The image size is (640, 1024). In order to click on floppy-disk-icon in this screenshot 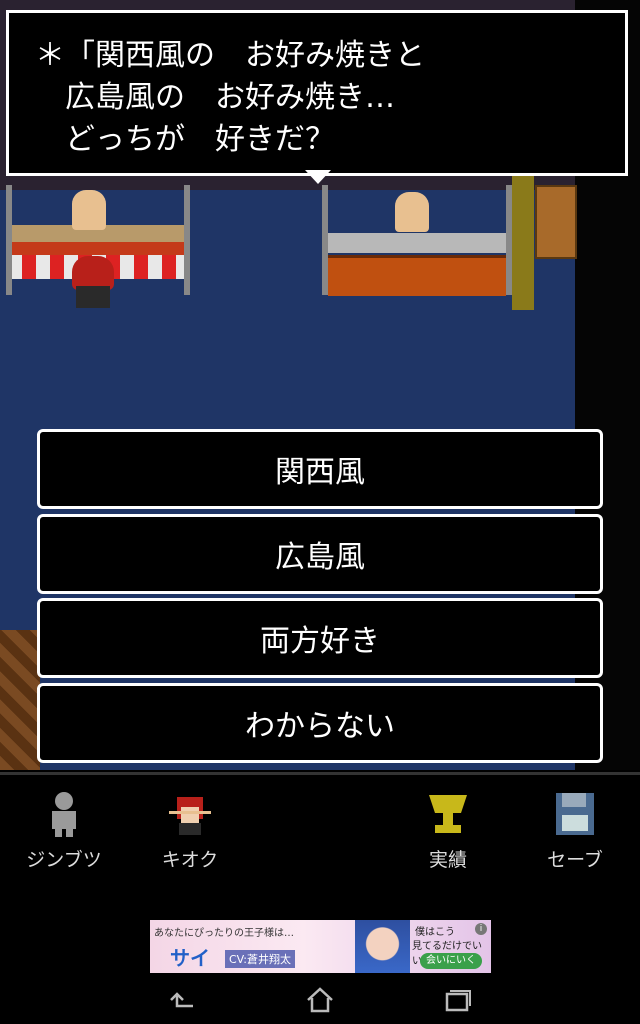, I will do `click(575, 814)`.